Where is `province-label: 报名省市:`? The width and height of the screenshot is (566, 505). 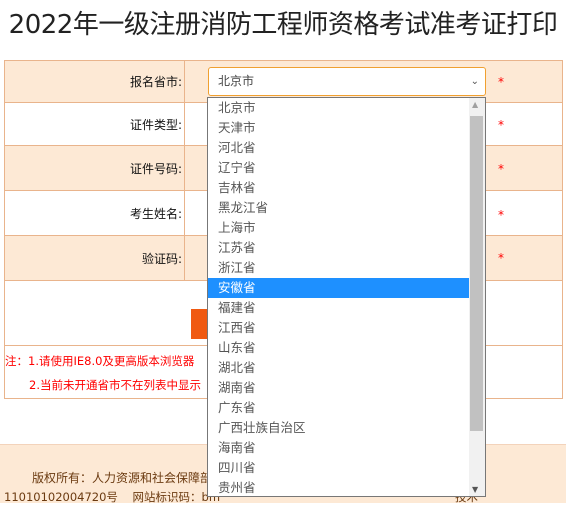 province-label: 报名省市: is located at coordinates (95, 81).